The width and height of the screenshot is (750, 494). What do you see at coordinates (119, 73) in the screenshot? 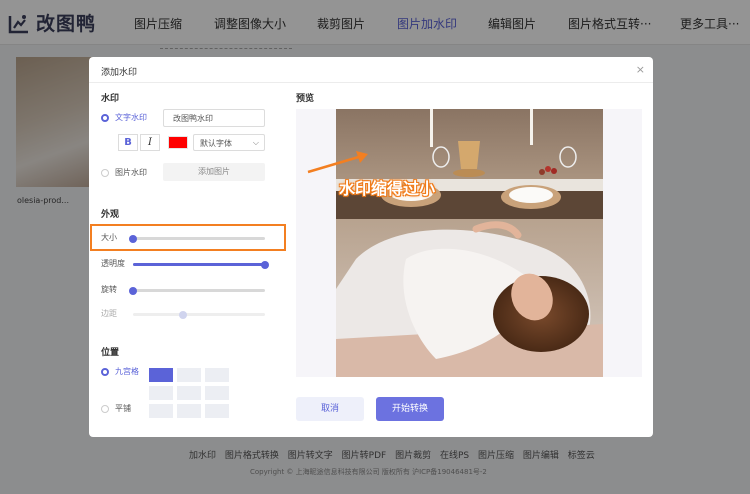
I see `dialog-title: 添加水印` at bounding box center [119, 73].